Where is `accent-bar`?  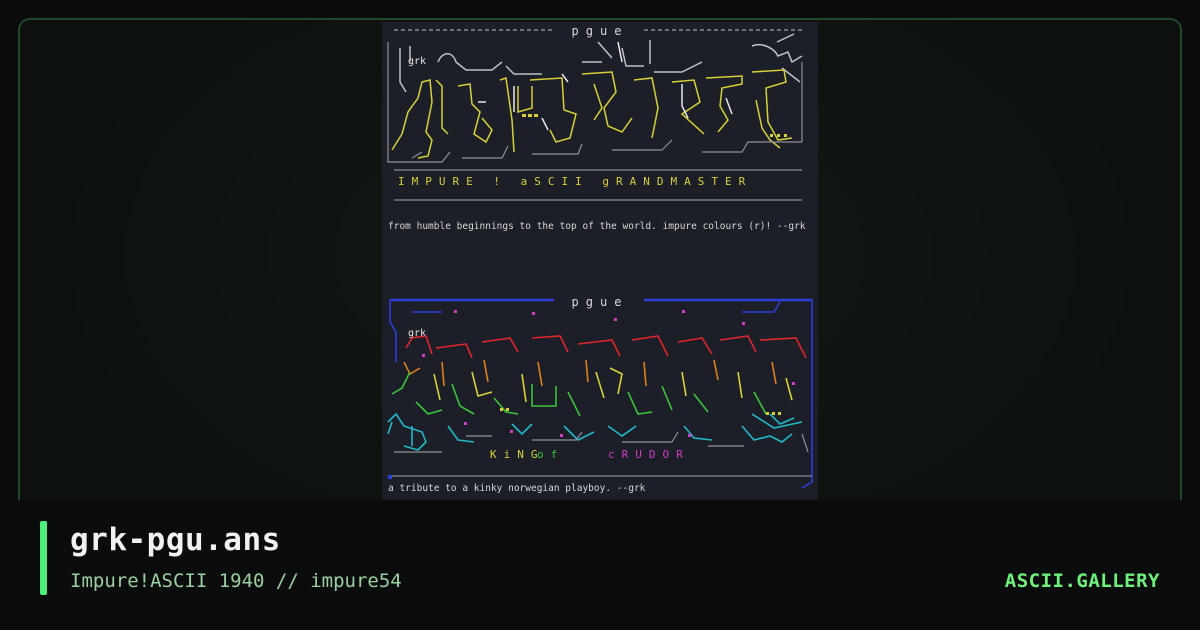
accent-bar is located at coordinates (43, 558).